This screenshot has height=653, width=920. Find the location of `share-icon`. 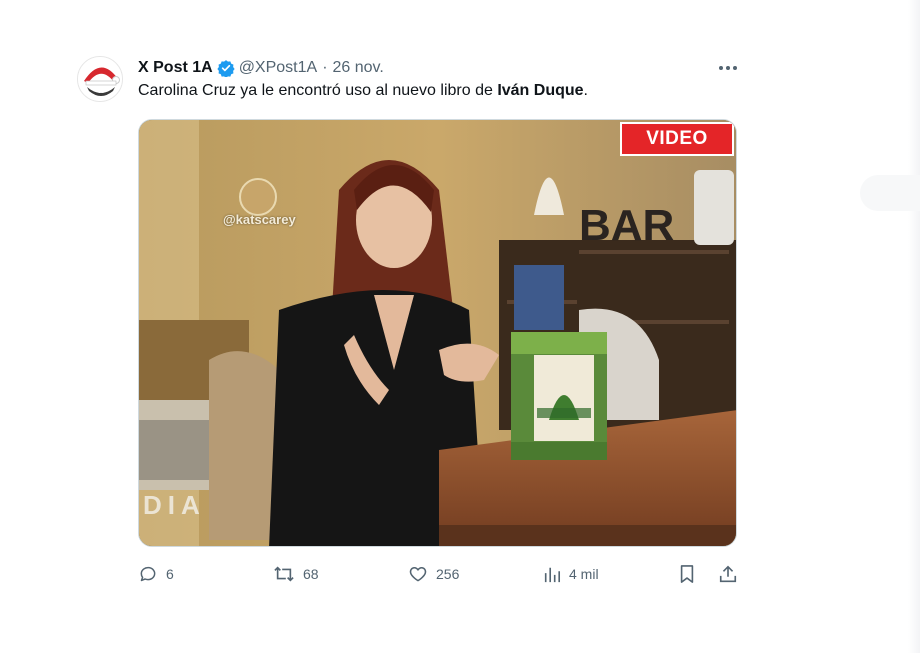

share-icon is located at coordinates (728, 574).